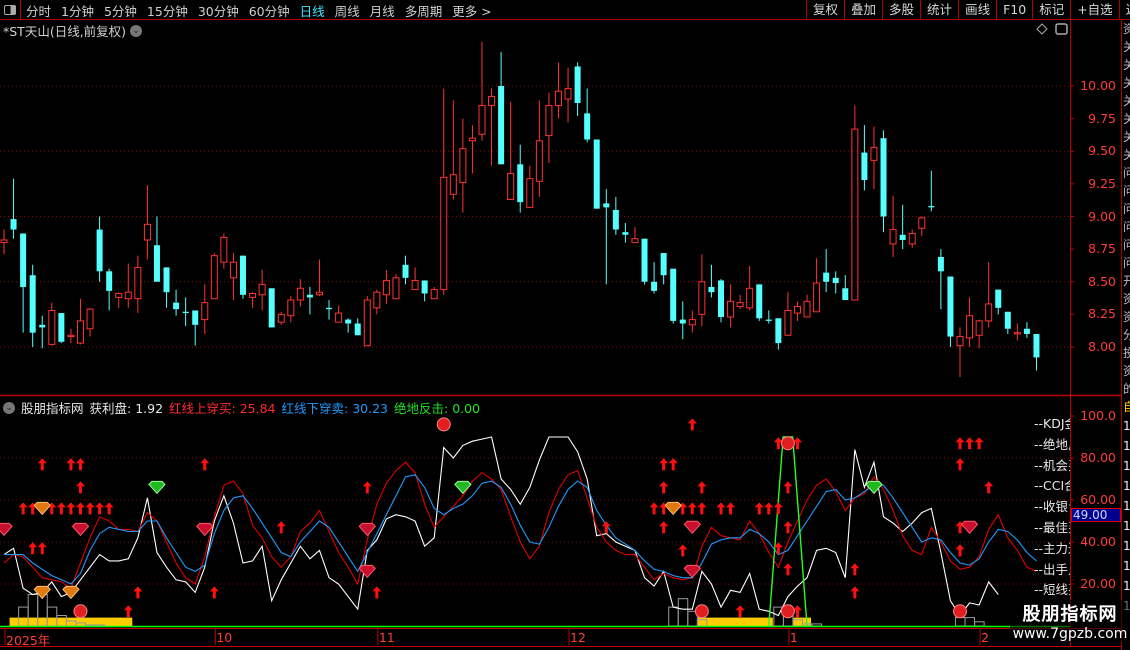  I want to click on sidebar-tab-char: 分, so click(1126, 335).